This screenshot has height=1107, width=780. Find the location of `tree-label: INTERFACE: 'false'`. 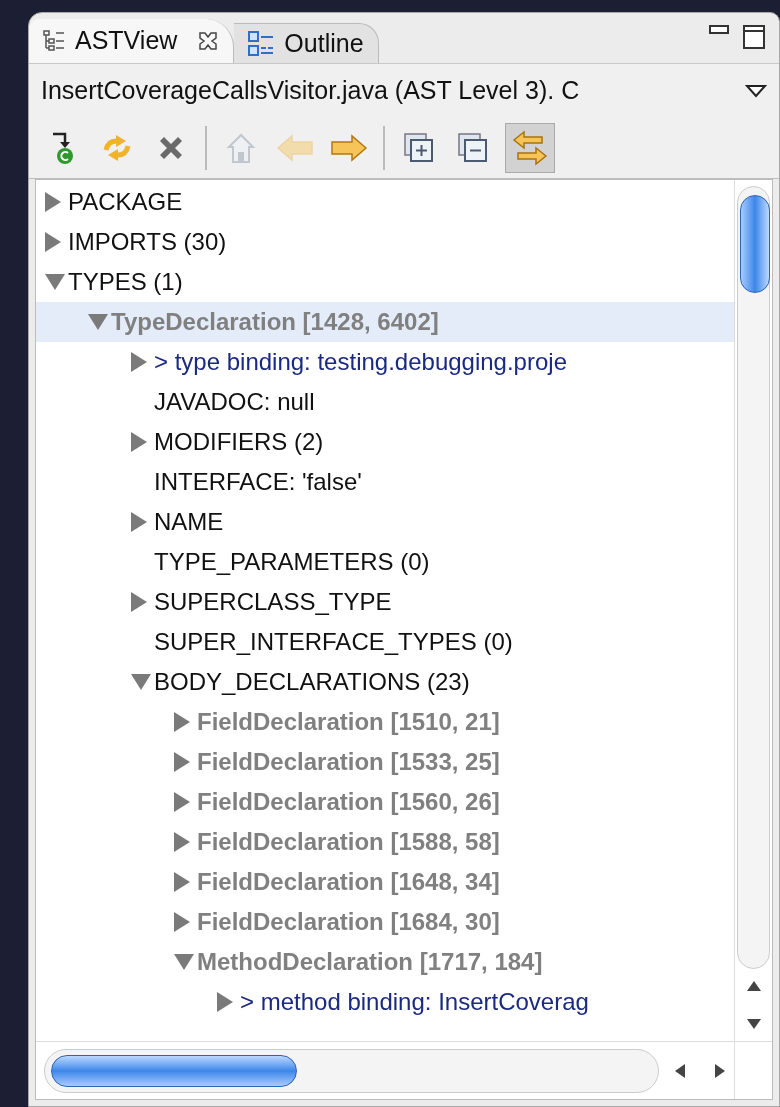

tree-label: INTERFACE: 'false' is located at coordinates (258, 482).